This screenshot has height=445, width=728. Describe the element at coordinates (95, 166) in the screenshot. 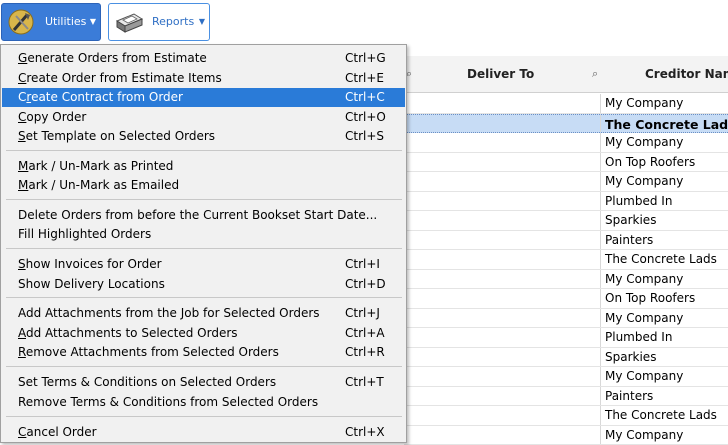

I see `menu-item-label: Mark / Un-Mark as Printed` at that location.